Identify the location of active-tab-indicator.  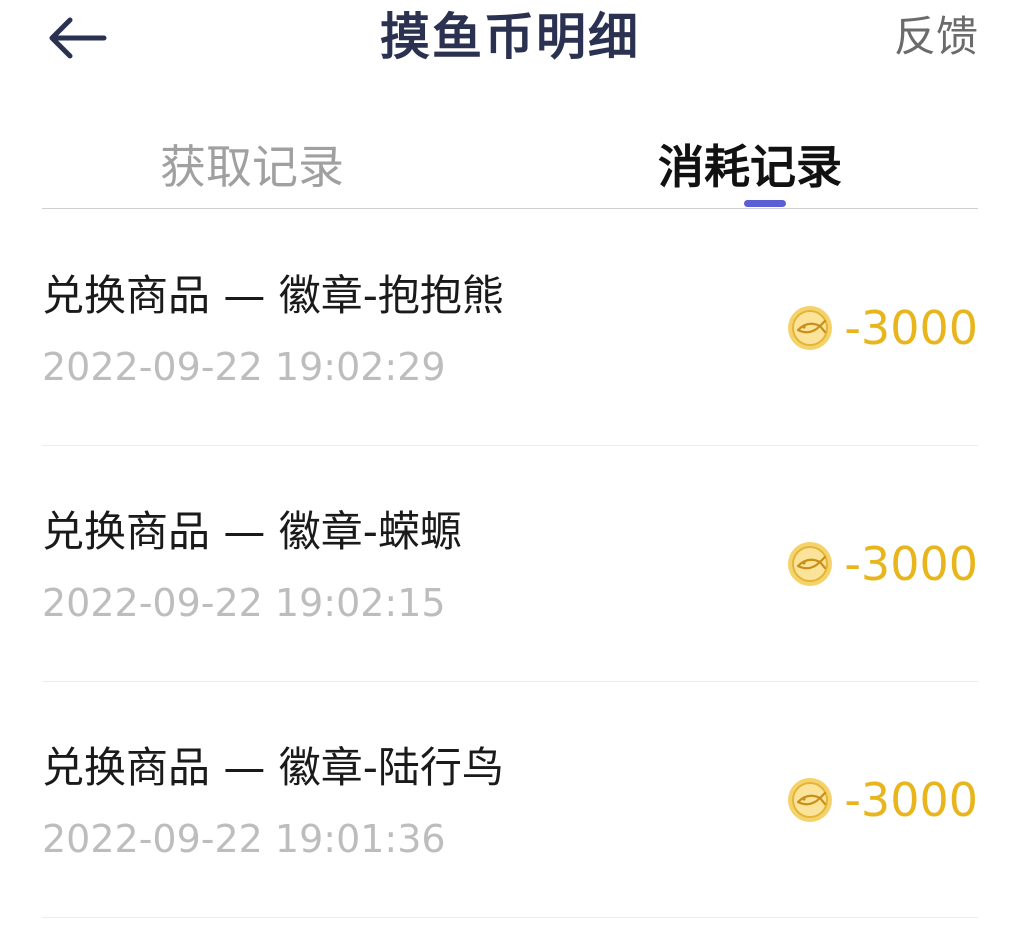
(765, 203).